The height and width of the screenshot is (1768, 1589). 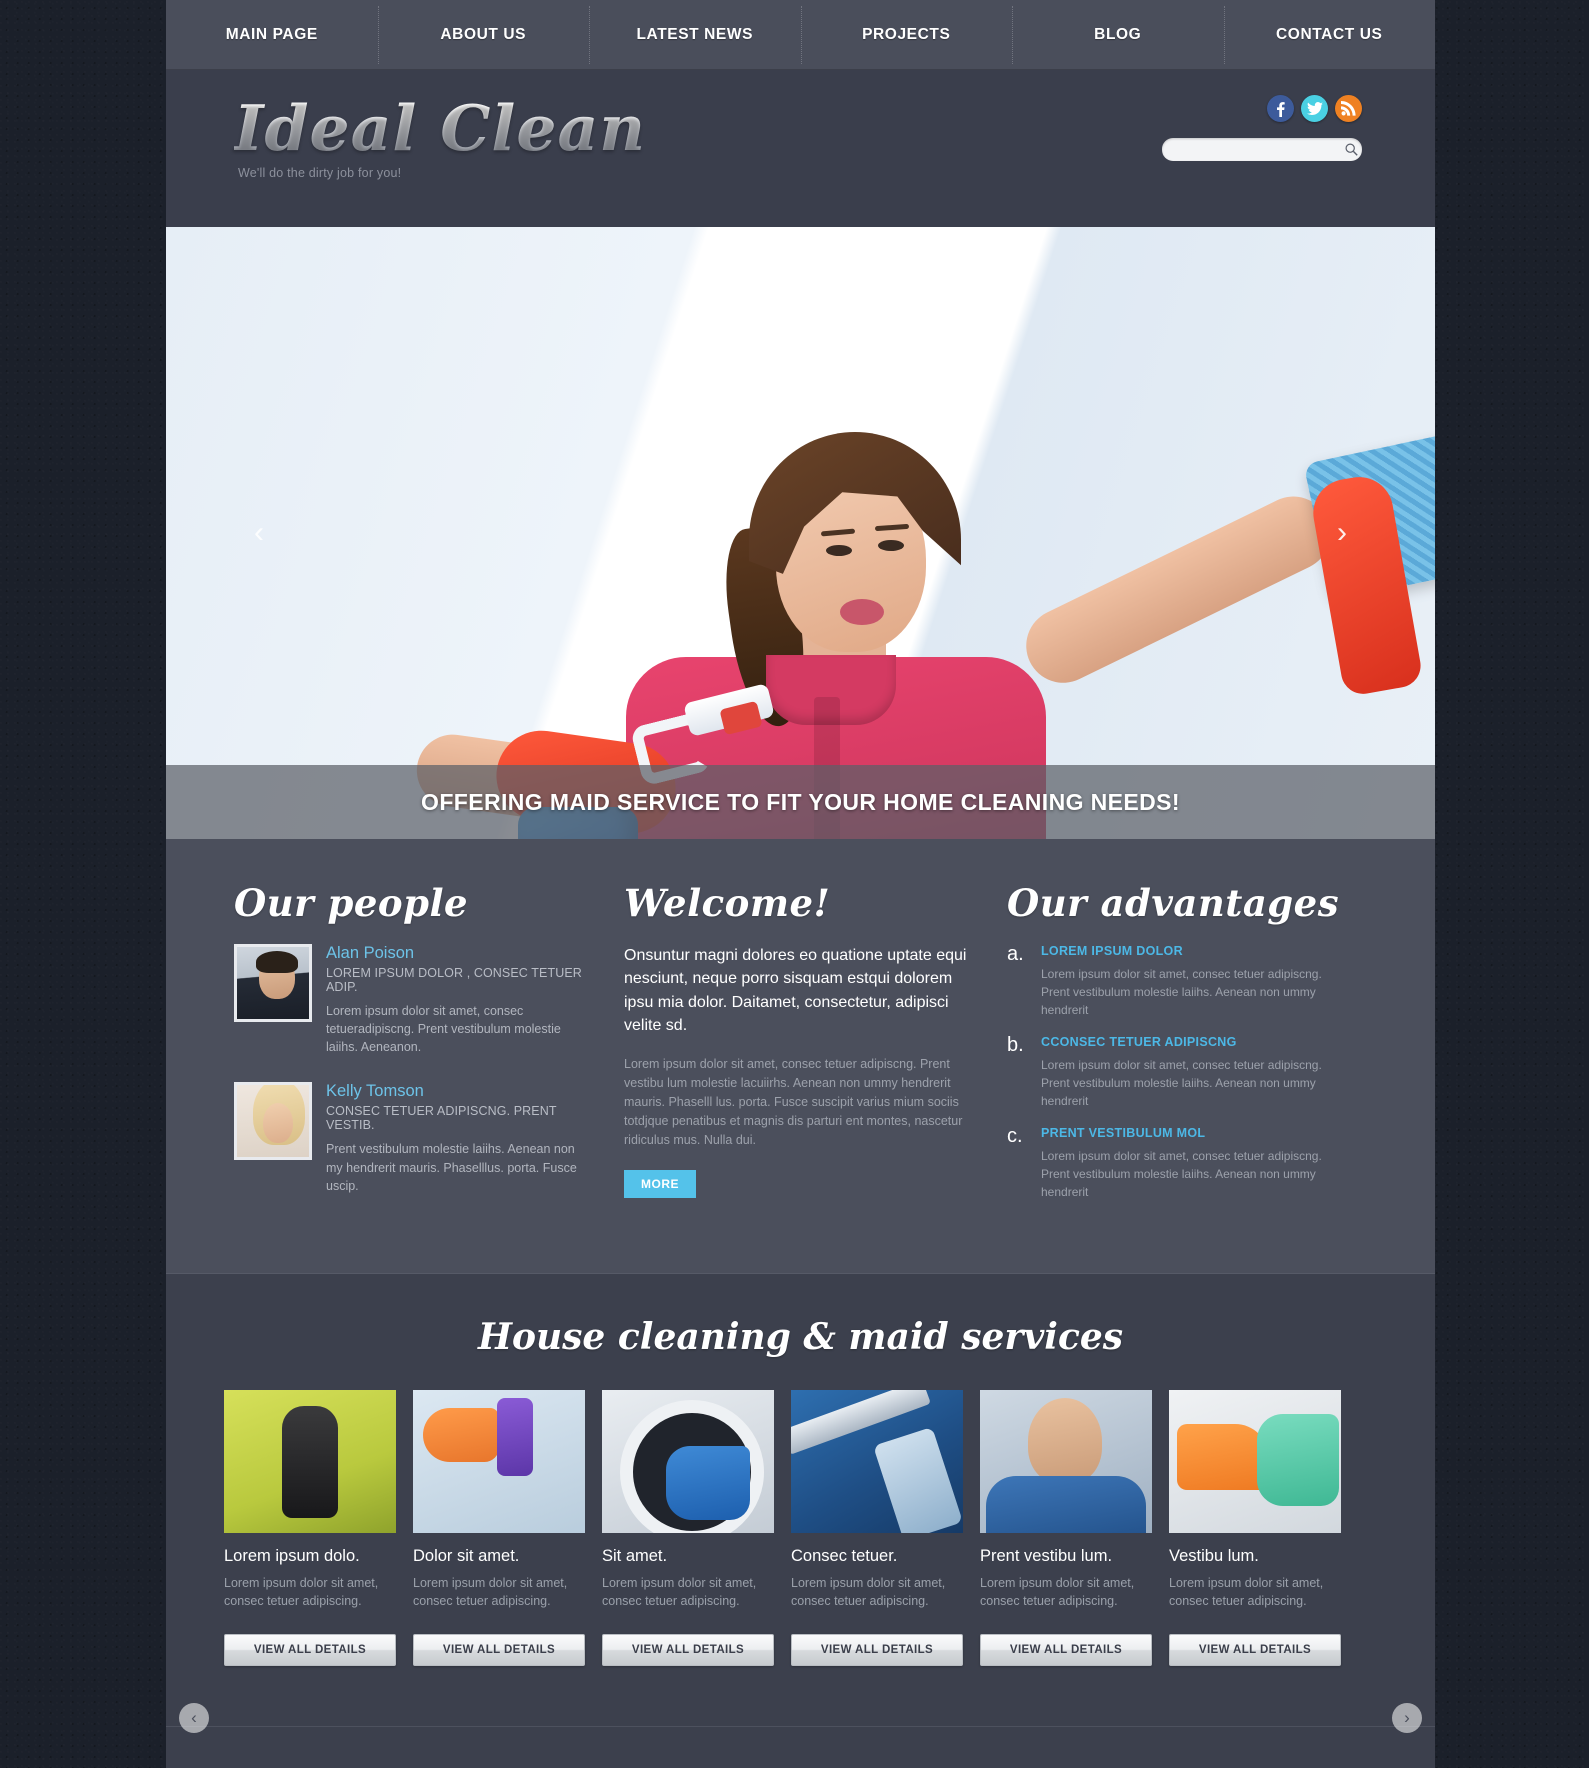 I want to click on nav-label: CONTACT US, so click(x=1329, y=34).